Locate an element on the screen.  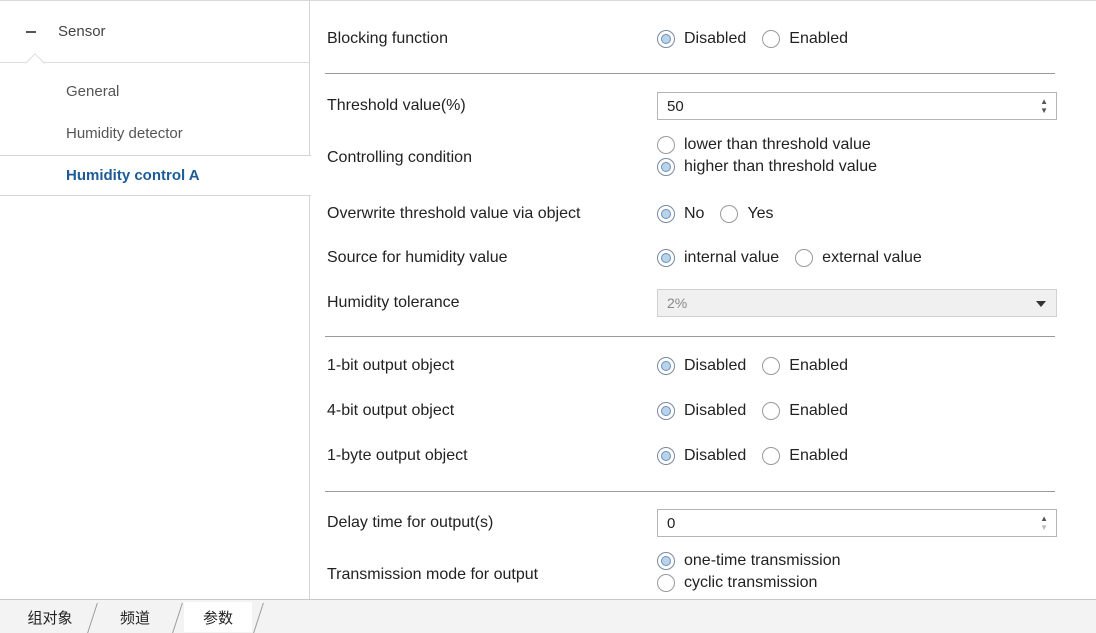
sidebar-item-label: Humidity control A is located at coordinates (133, 175).